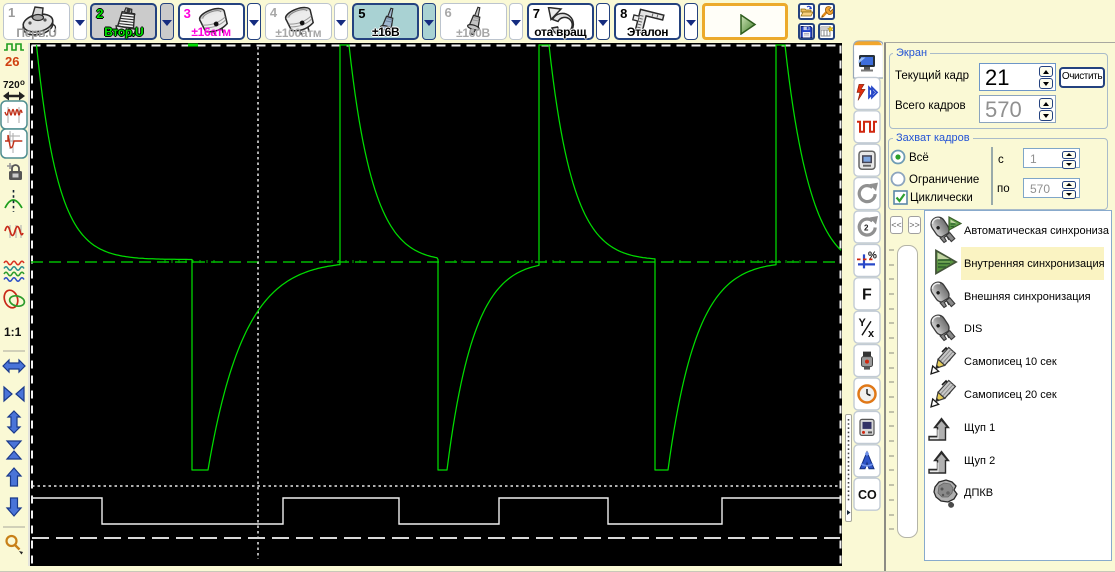 This screenshot has height=572, width=1115. Describe the element at coordinates (22, 82) in the screenshot. I see `svg-text: o` at that location.